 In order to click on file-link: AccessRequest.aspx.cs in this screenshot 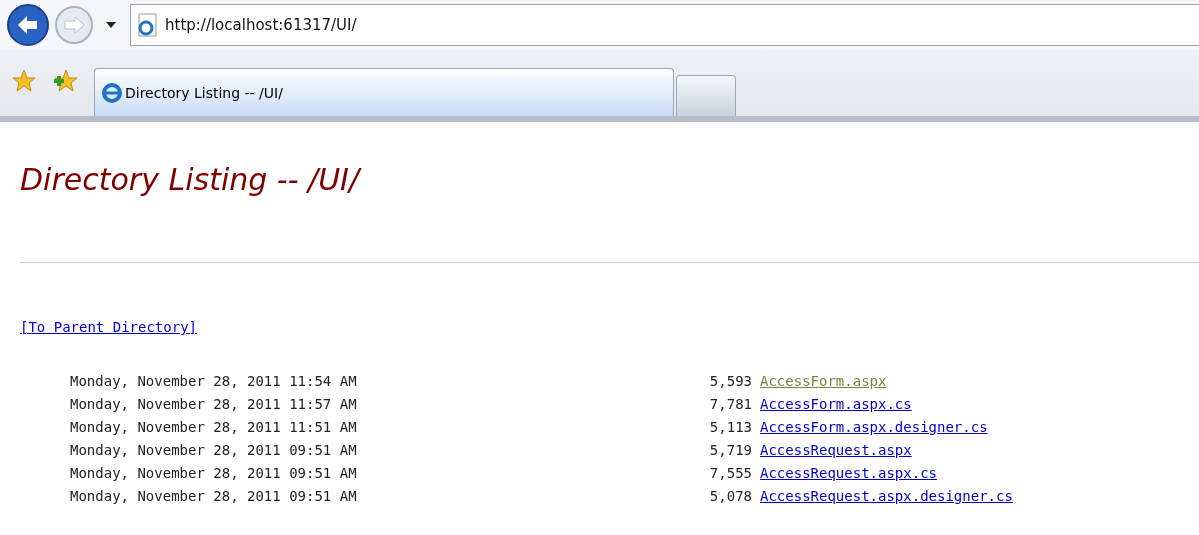, I will do `click(848, 472)`.